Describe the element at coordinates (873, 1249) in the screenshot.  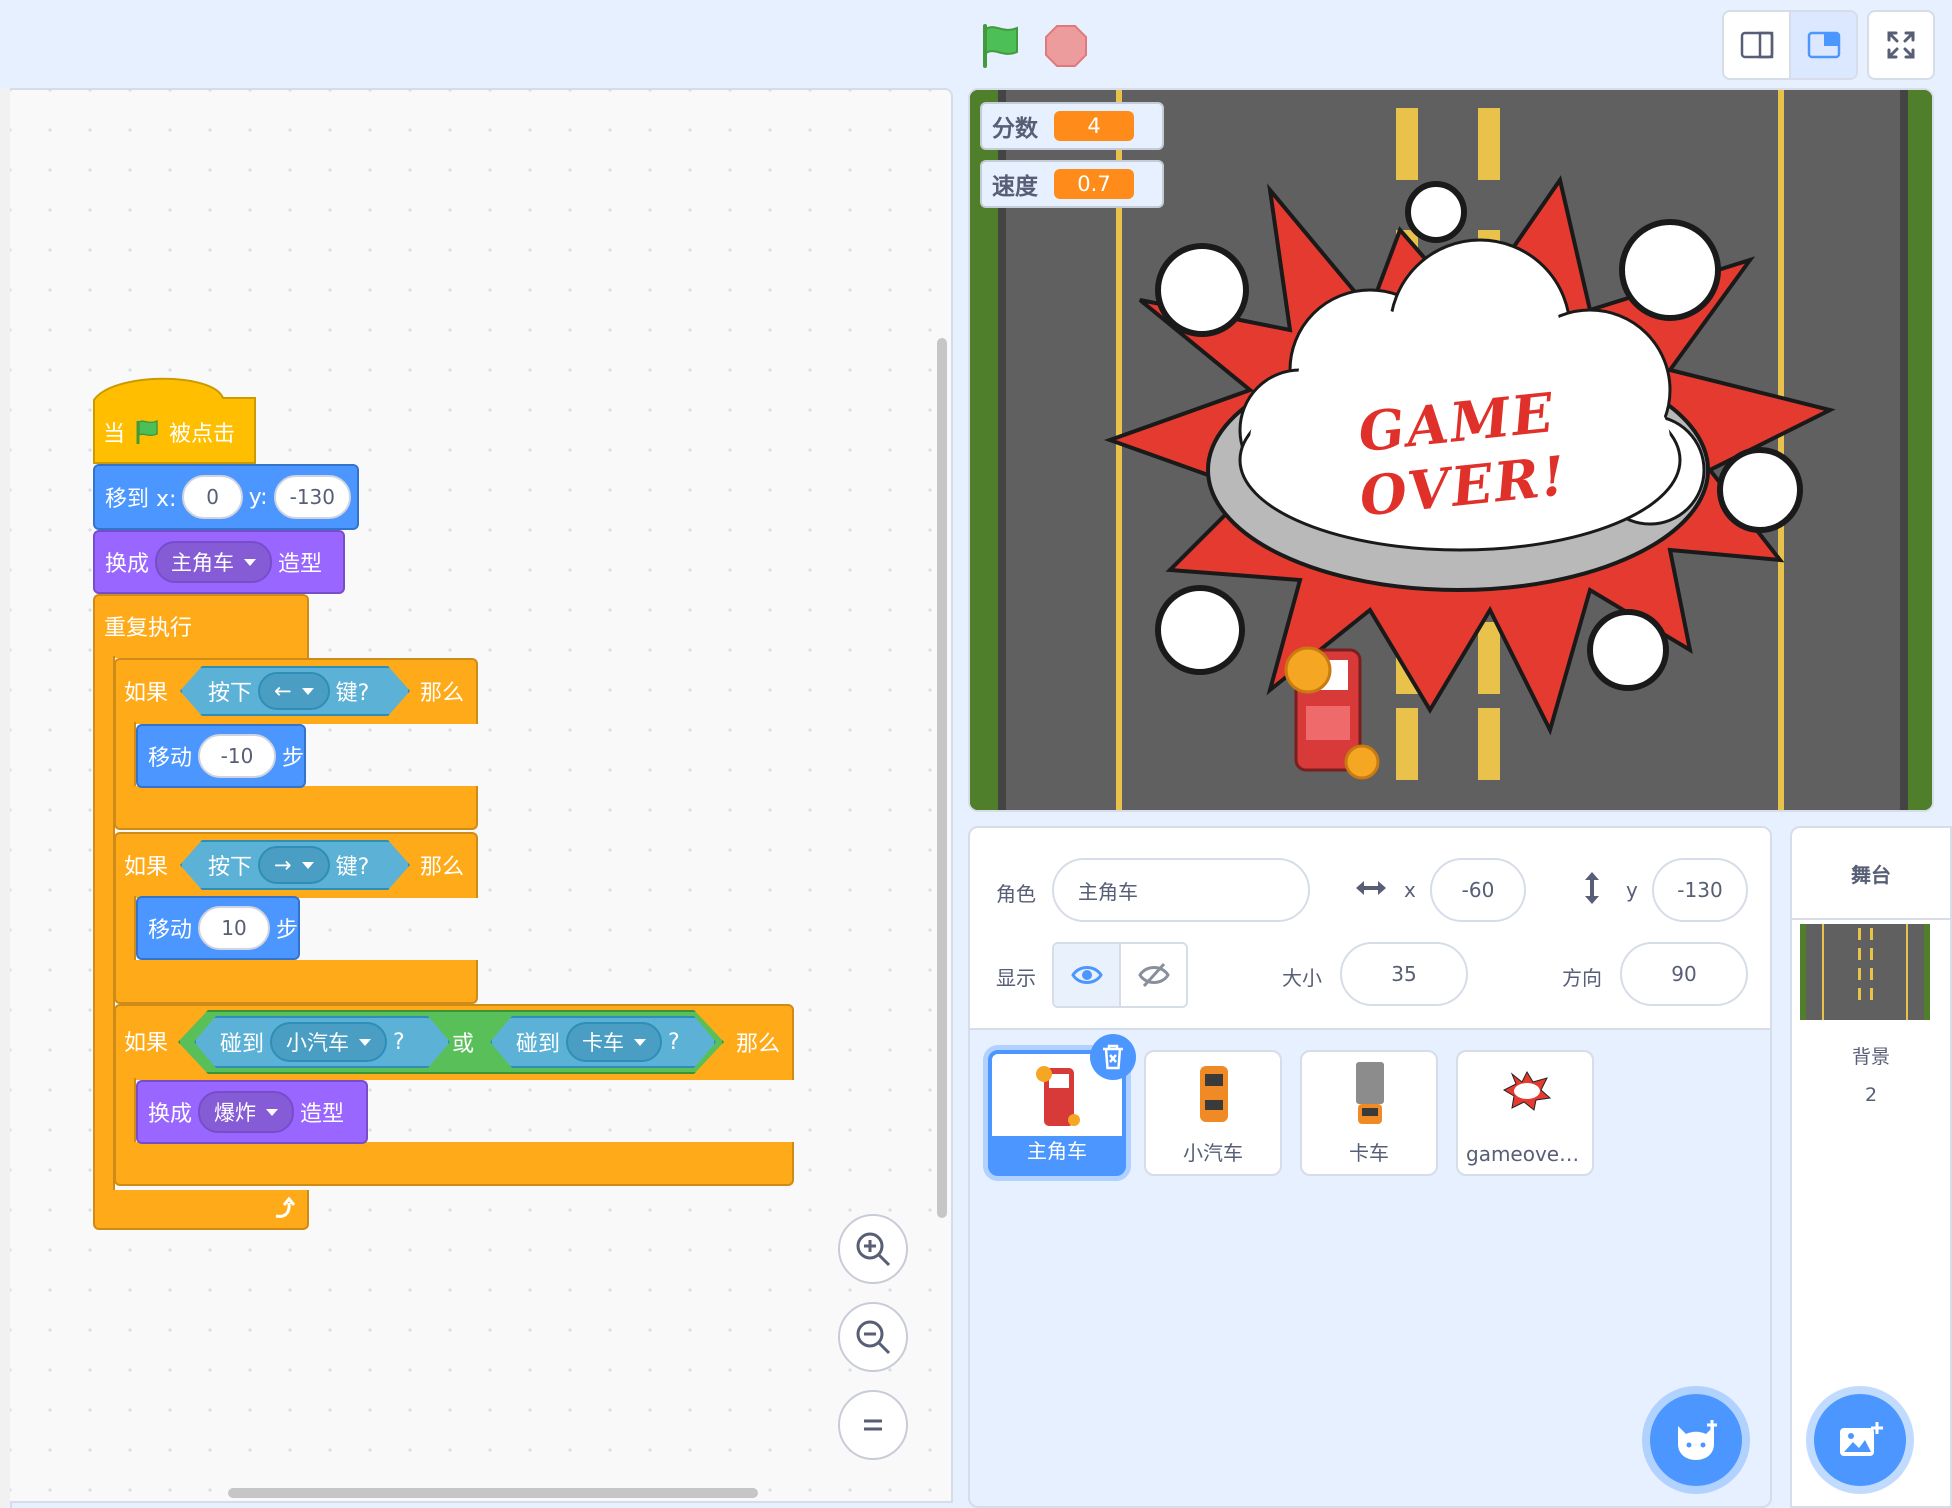
I see `zoom-in-icon` at that location.